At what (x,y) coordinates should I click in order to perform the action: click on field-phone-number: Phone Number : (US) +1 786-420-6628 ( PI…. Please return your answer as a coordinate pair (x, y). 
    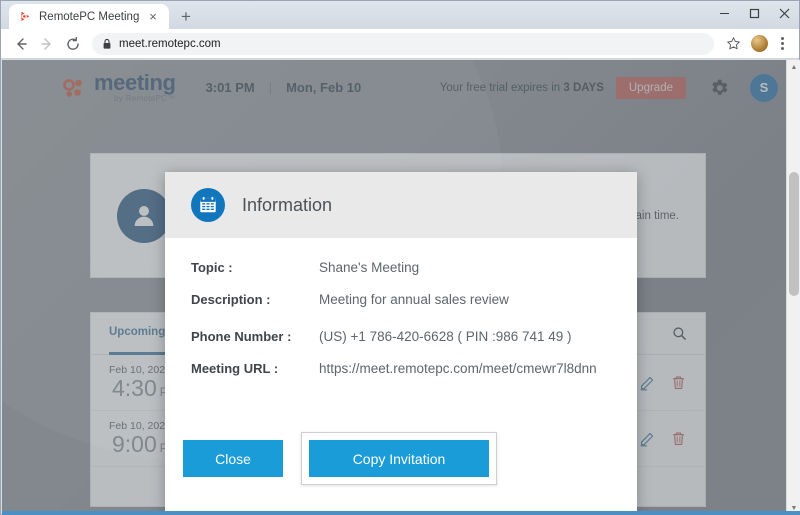
    Looking at the image, I should click on (401, 336).